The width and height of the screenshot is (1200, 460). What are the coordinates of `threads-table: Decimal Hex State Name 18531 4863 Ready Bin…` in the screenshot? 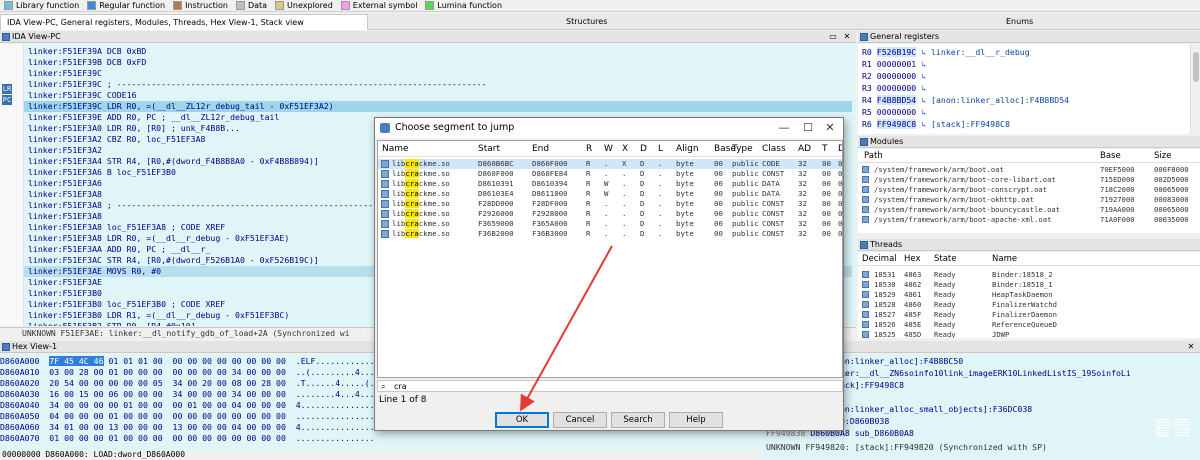 It's located at (1029, 295).